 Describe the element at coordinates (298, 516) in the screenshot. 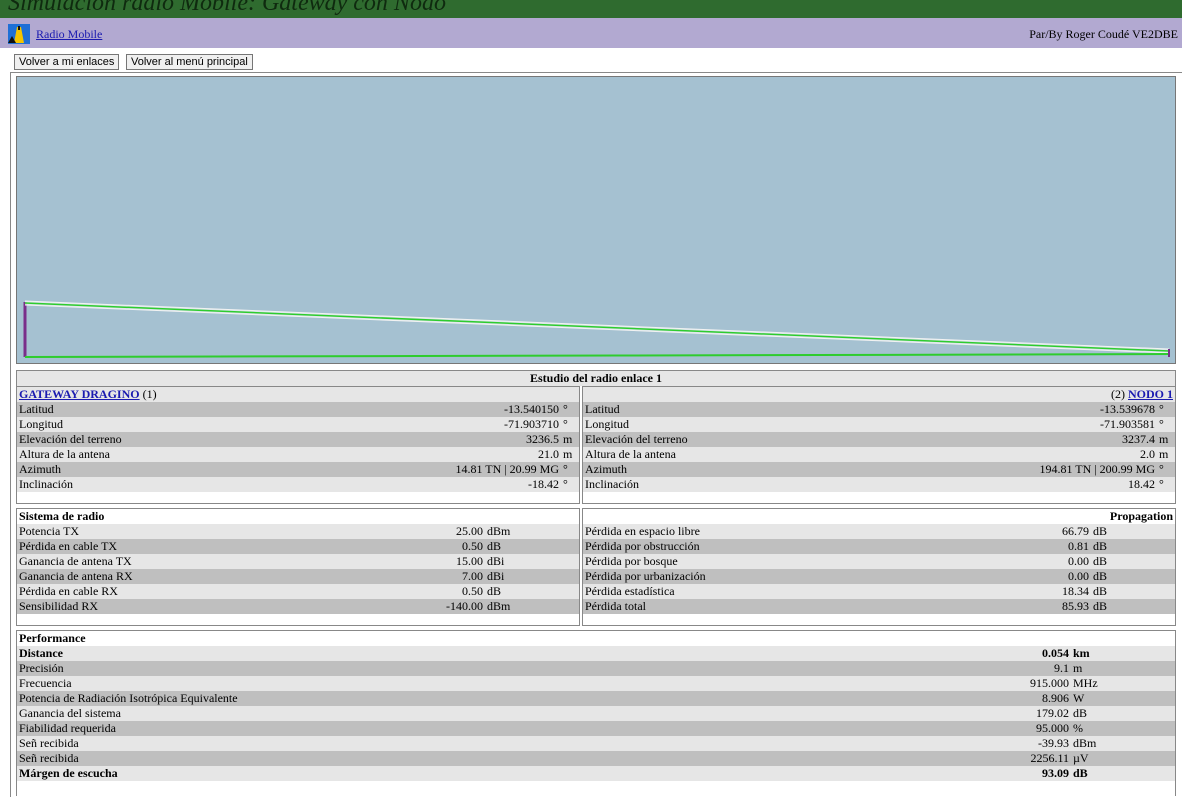

I see `radio-system-title: Sistema de radio` at that location.